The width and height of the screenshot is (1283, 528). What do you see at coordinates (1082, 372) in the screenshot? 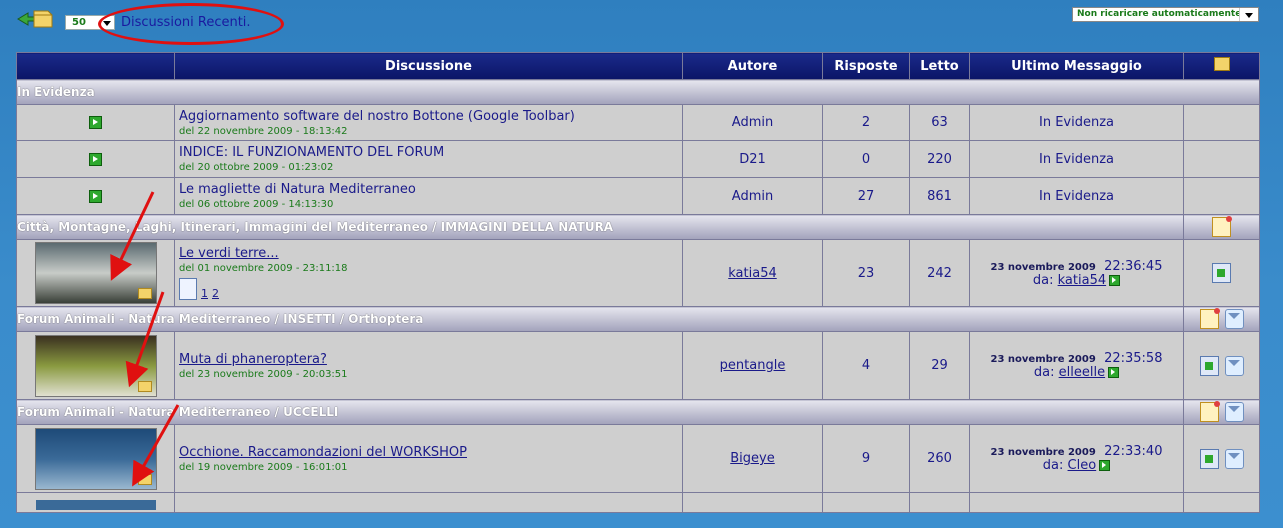
I see `last-user-link: elleelle` at bounding box center [1082, 372].